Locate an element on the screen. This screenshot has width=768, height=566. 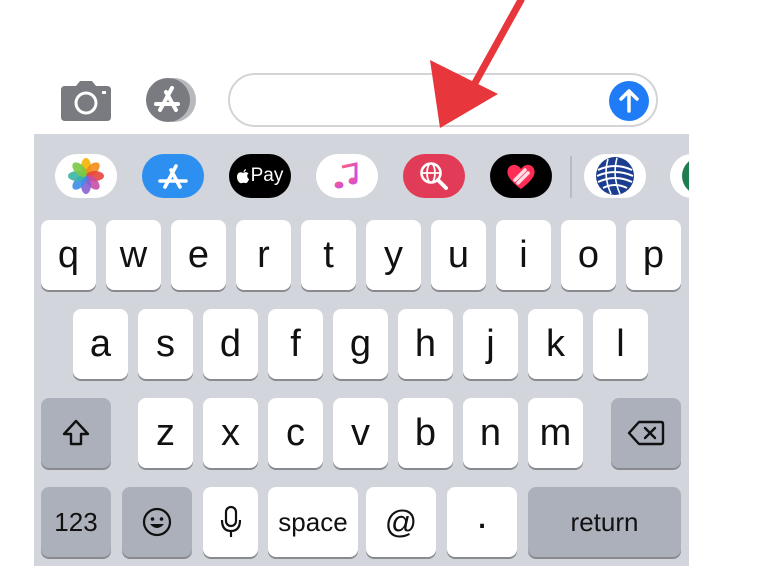
key-u: u is located at coordinates (458, 255).